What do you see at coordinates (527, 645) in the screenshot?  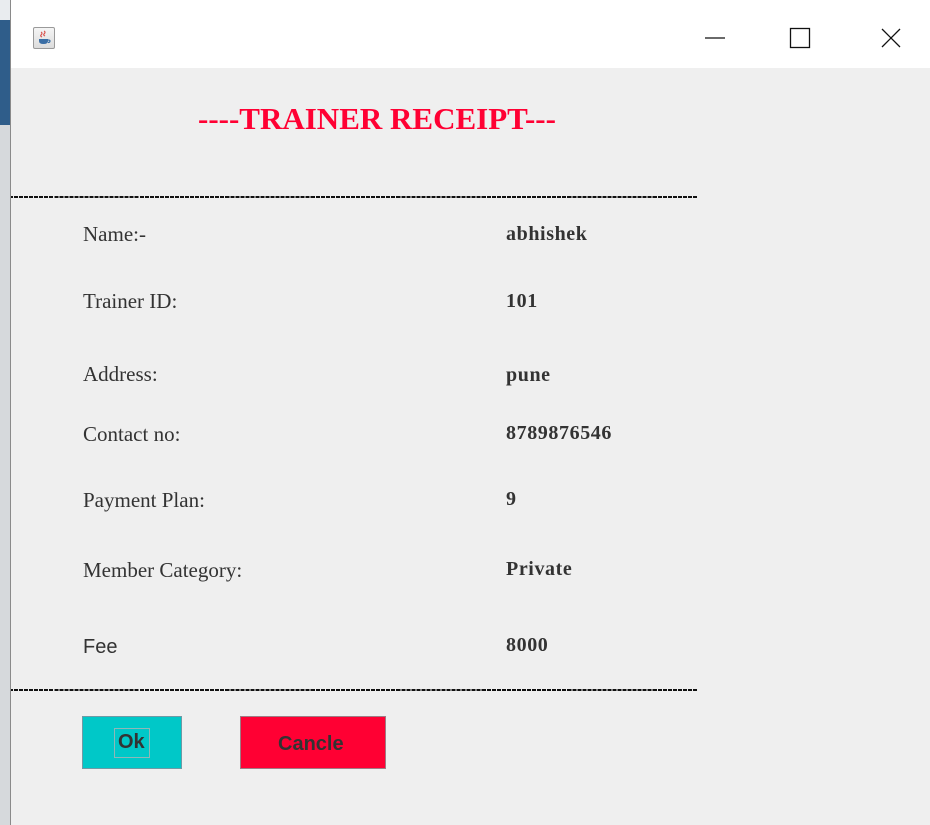 I see `fee-value: 8000` at bounding box center [527, 645].